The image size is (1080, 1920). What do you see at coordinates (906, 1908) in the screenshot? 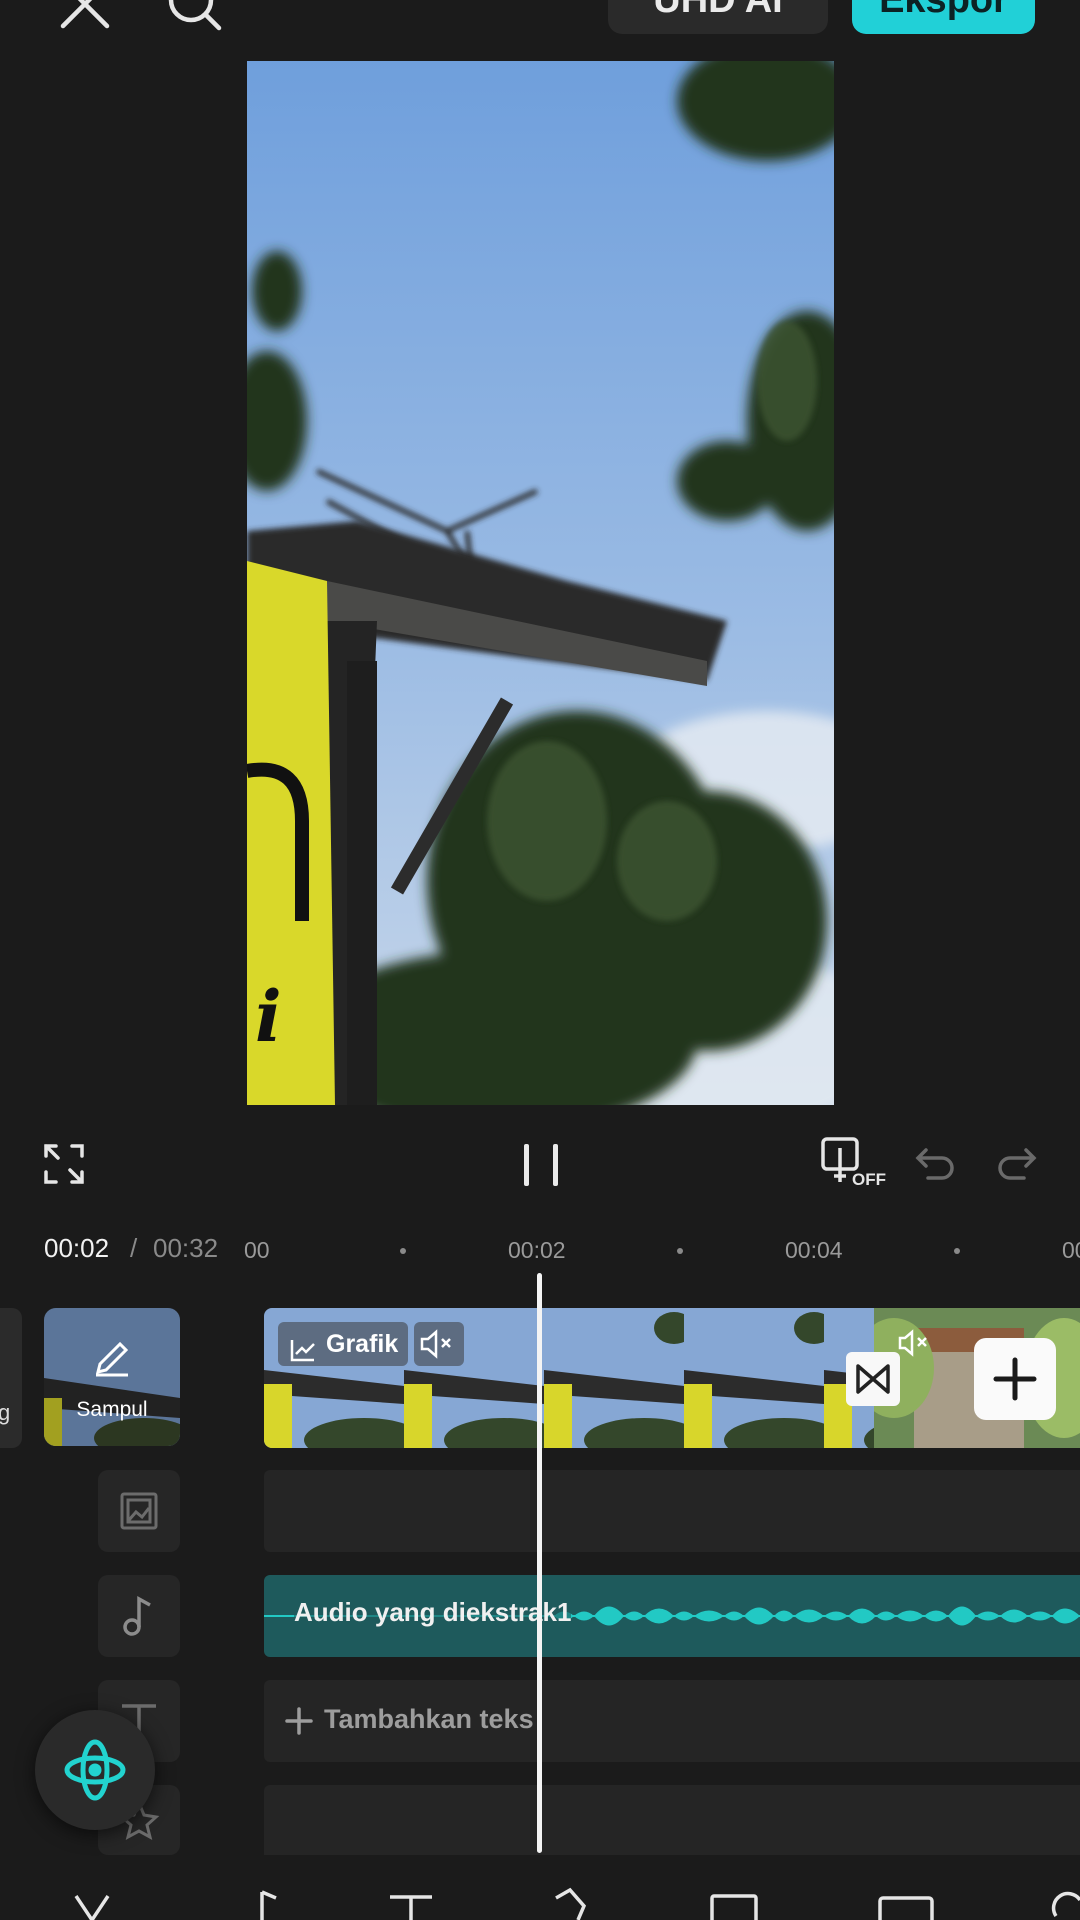
I see `captions-tool-icon` at bounding box center [906, 1908].